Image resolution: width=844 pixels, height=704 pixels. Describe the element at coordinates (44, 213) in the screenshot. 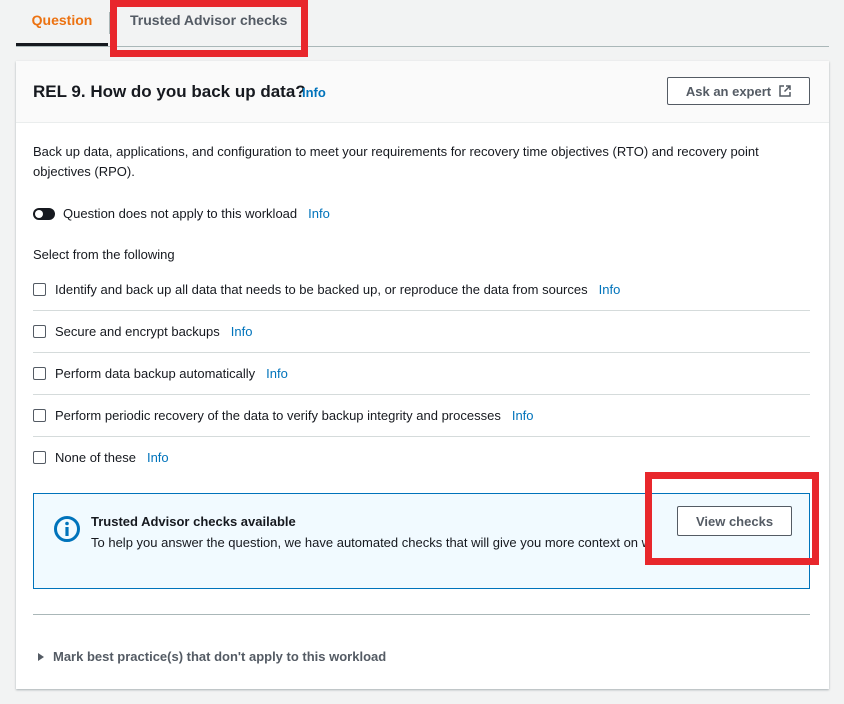

I see `not-applicable-toggle` at that location.